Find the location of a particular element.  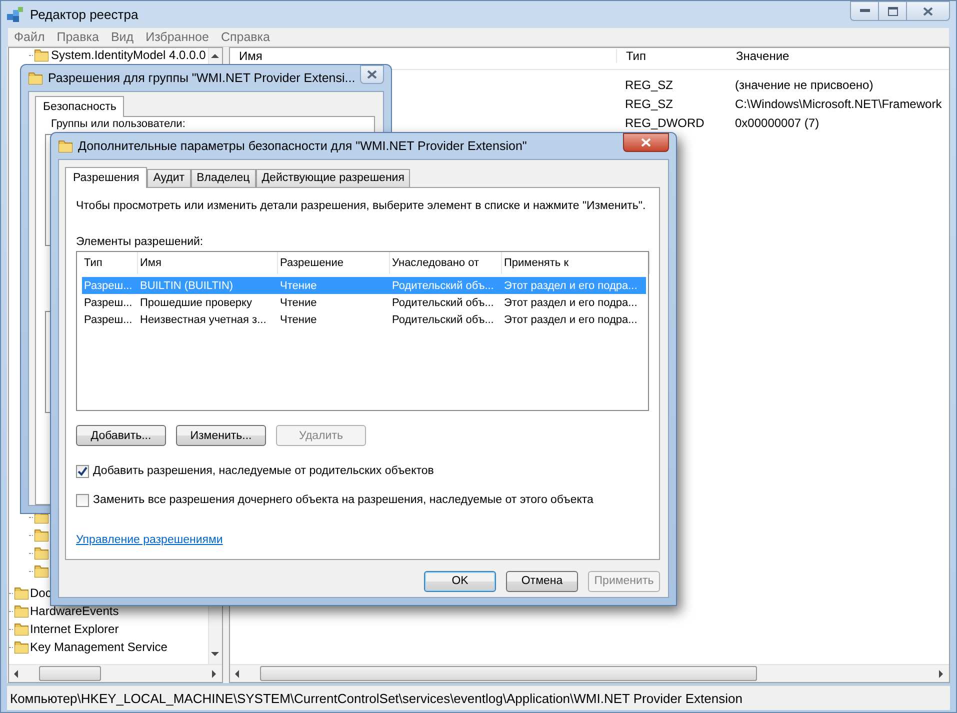

checkbox-label: Добавить разрешения, наследуемые от родительских объектов is located at coordinates (263, 471).